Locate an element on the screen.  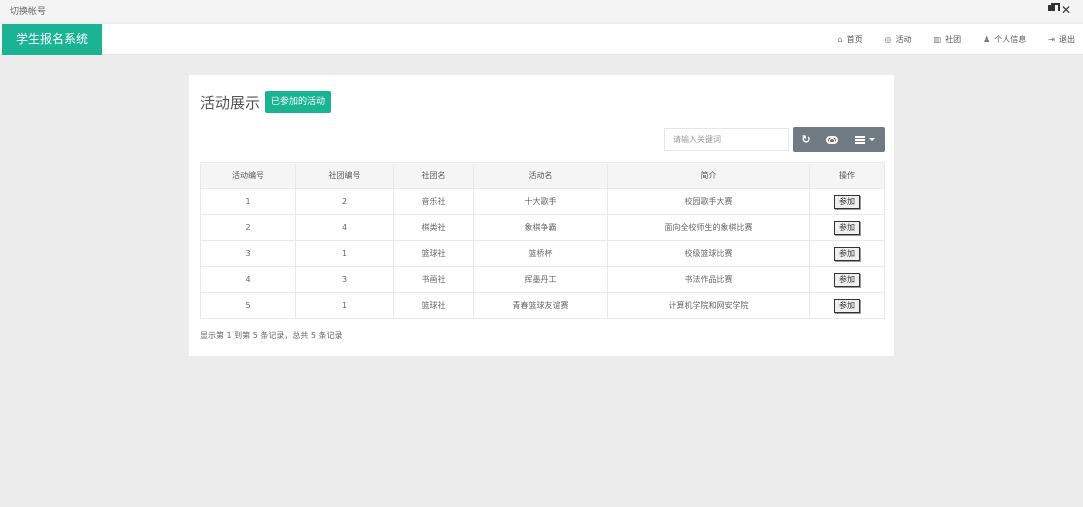
page-title: 活动展示 is located at coordinates (230, 102).